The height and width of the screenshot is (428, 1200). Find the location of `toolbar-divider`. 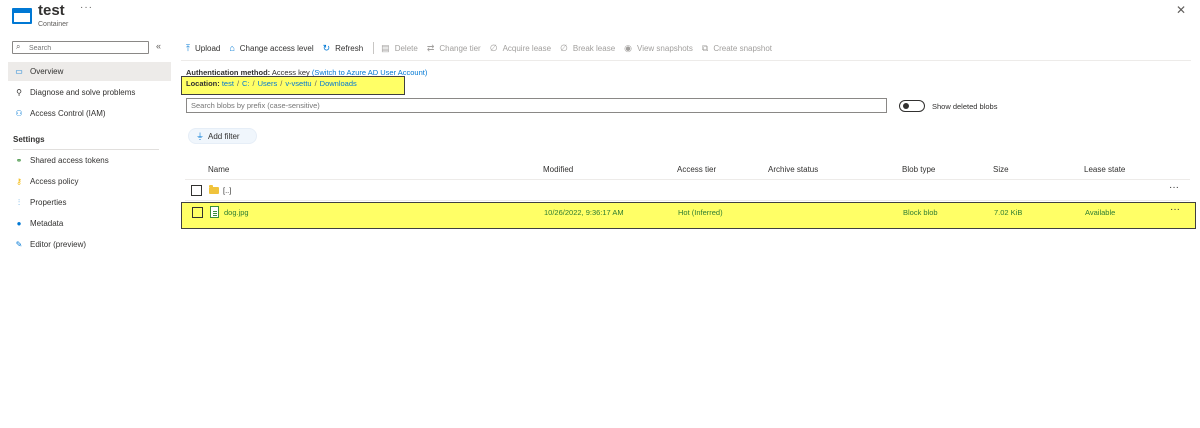

toolbar-divider is located at coordinates (686, 60).